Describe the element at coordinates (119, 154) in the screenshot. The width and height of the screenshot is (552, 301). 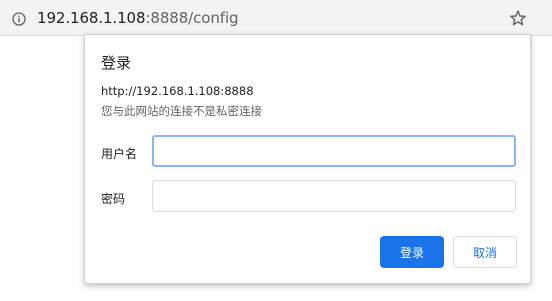
I see `username-label: 用户名` at that location.